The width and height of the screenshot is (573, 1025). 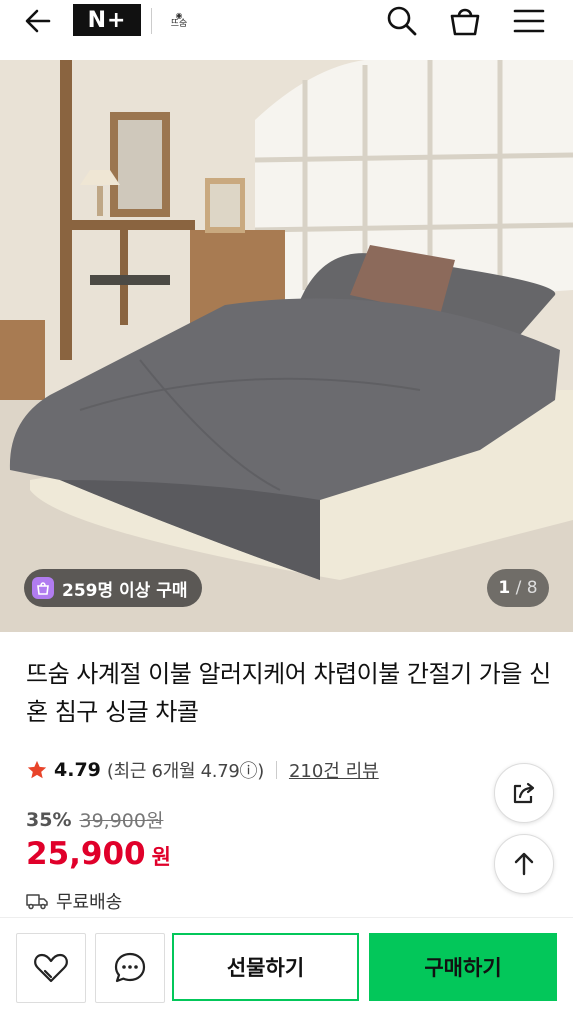 I want to click on shopping-badge-icon, so click(x=43, y=588).